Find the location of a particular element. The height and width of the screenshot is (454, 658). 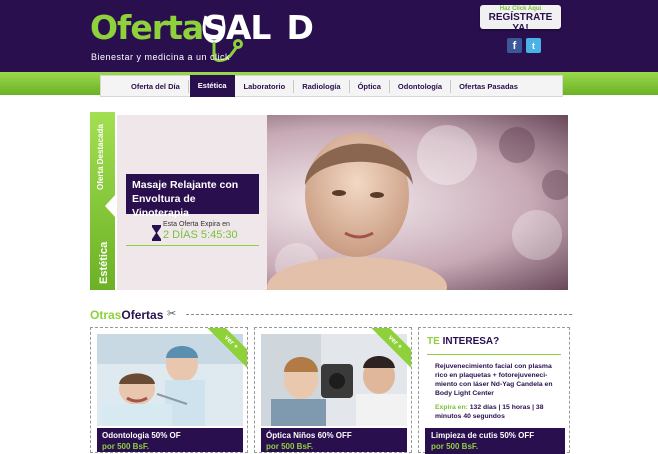

offer-card-odontologia: ver + Odontologia 50% OF por 500 BsF. is located at coordinates (169, 390).